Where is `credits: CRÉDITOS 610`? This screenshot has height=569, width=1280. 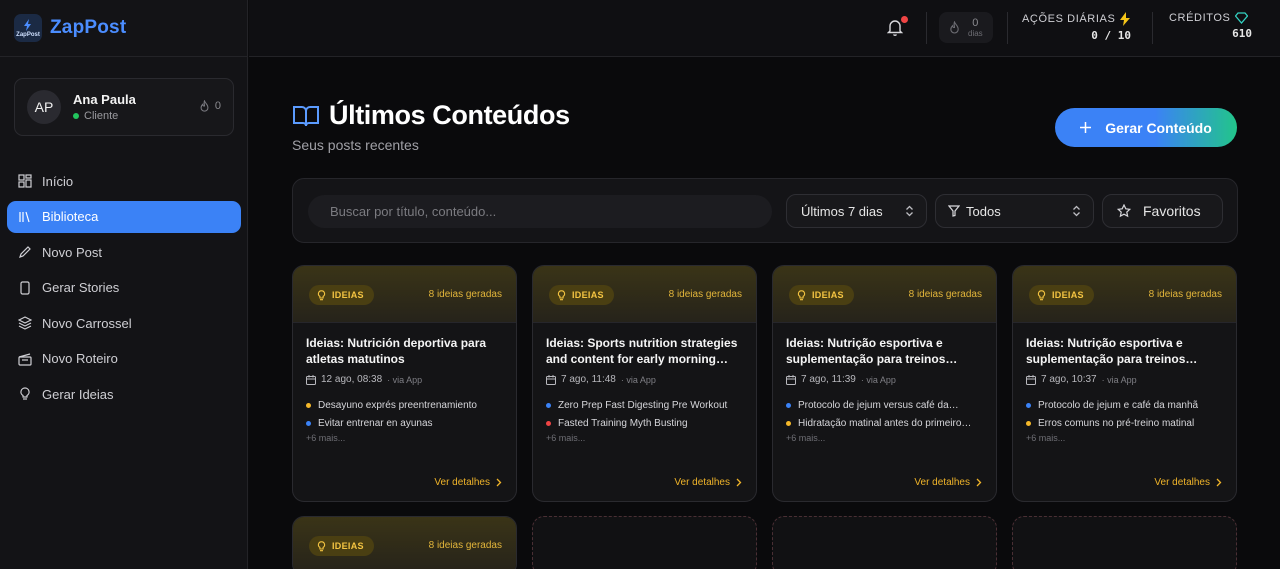 credits: CRÉDITOS 610 is located at coordinates (1210, 26).